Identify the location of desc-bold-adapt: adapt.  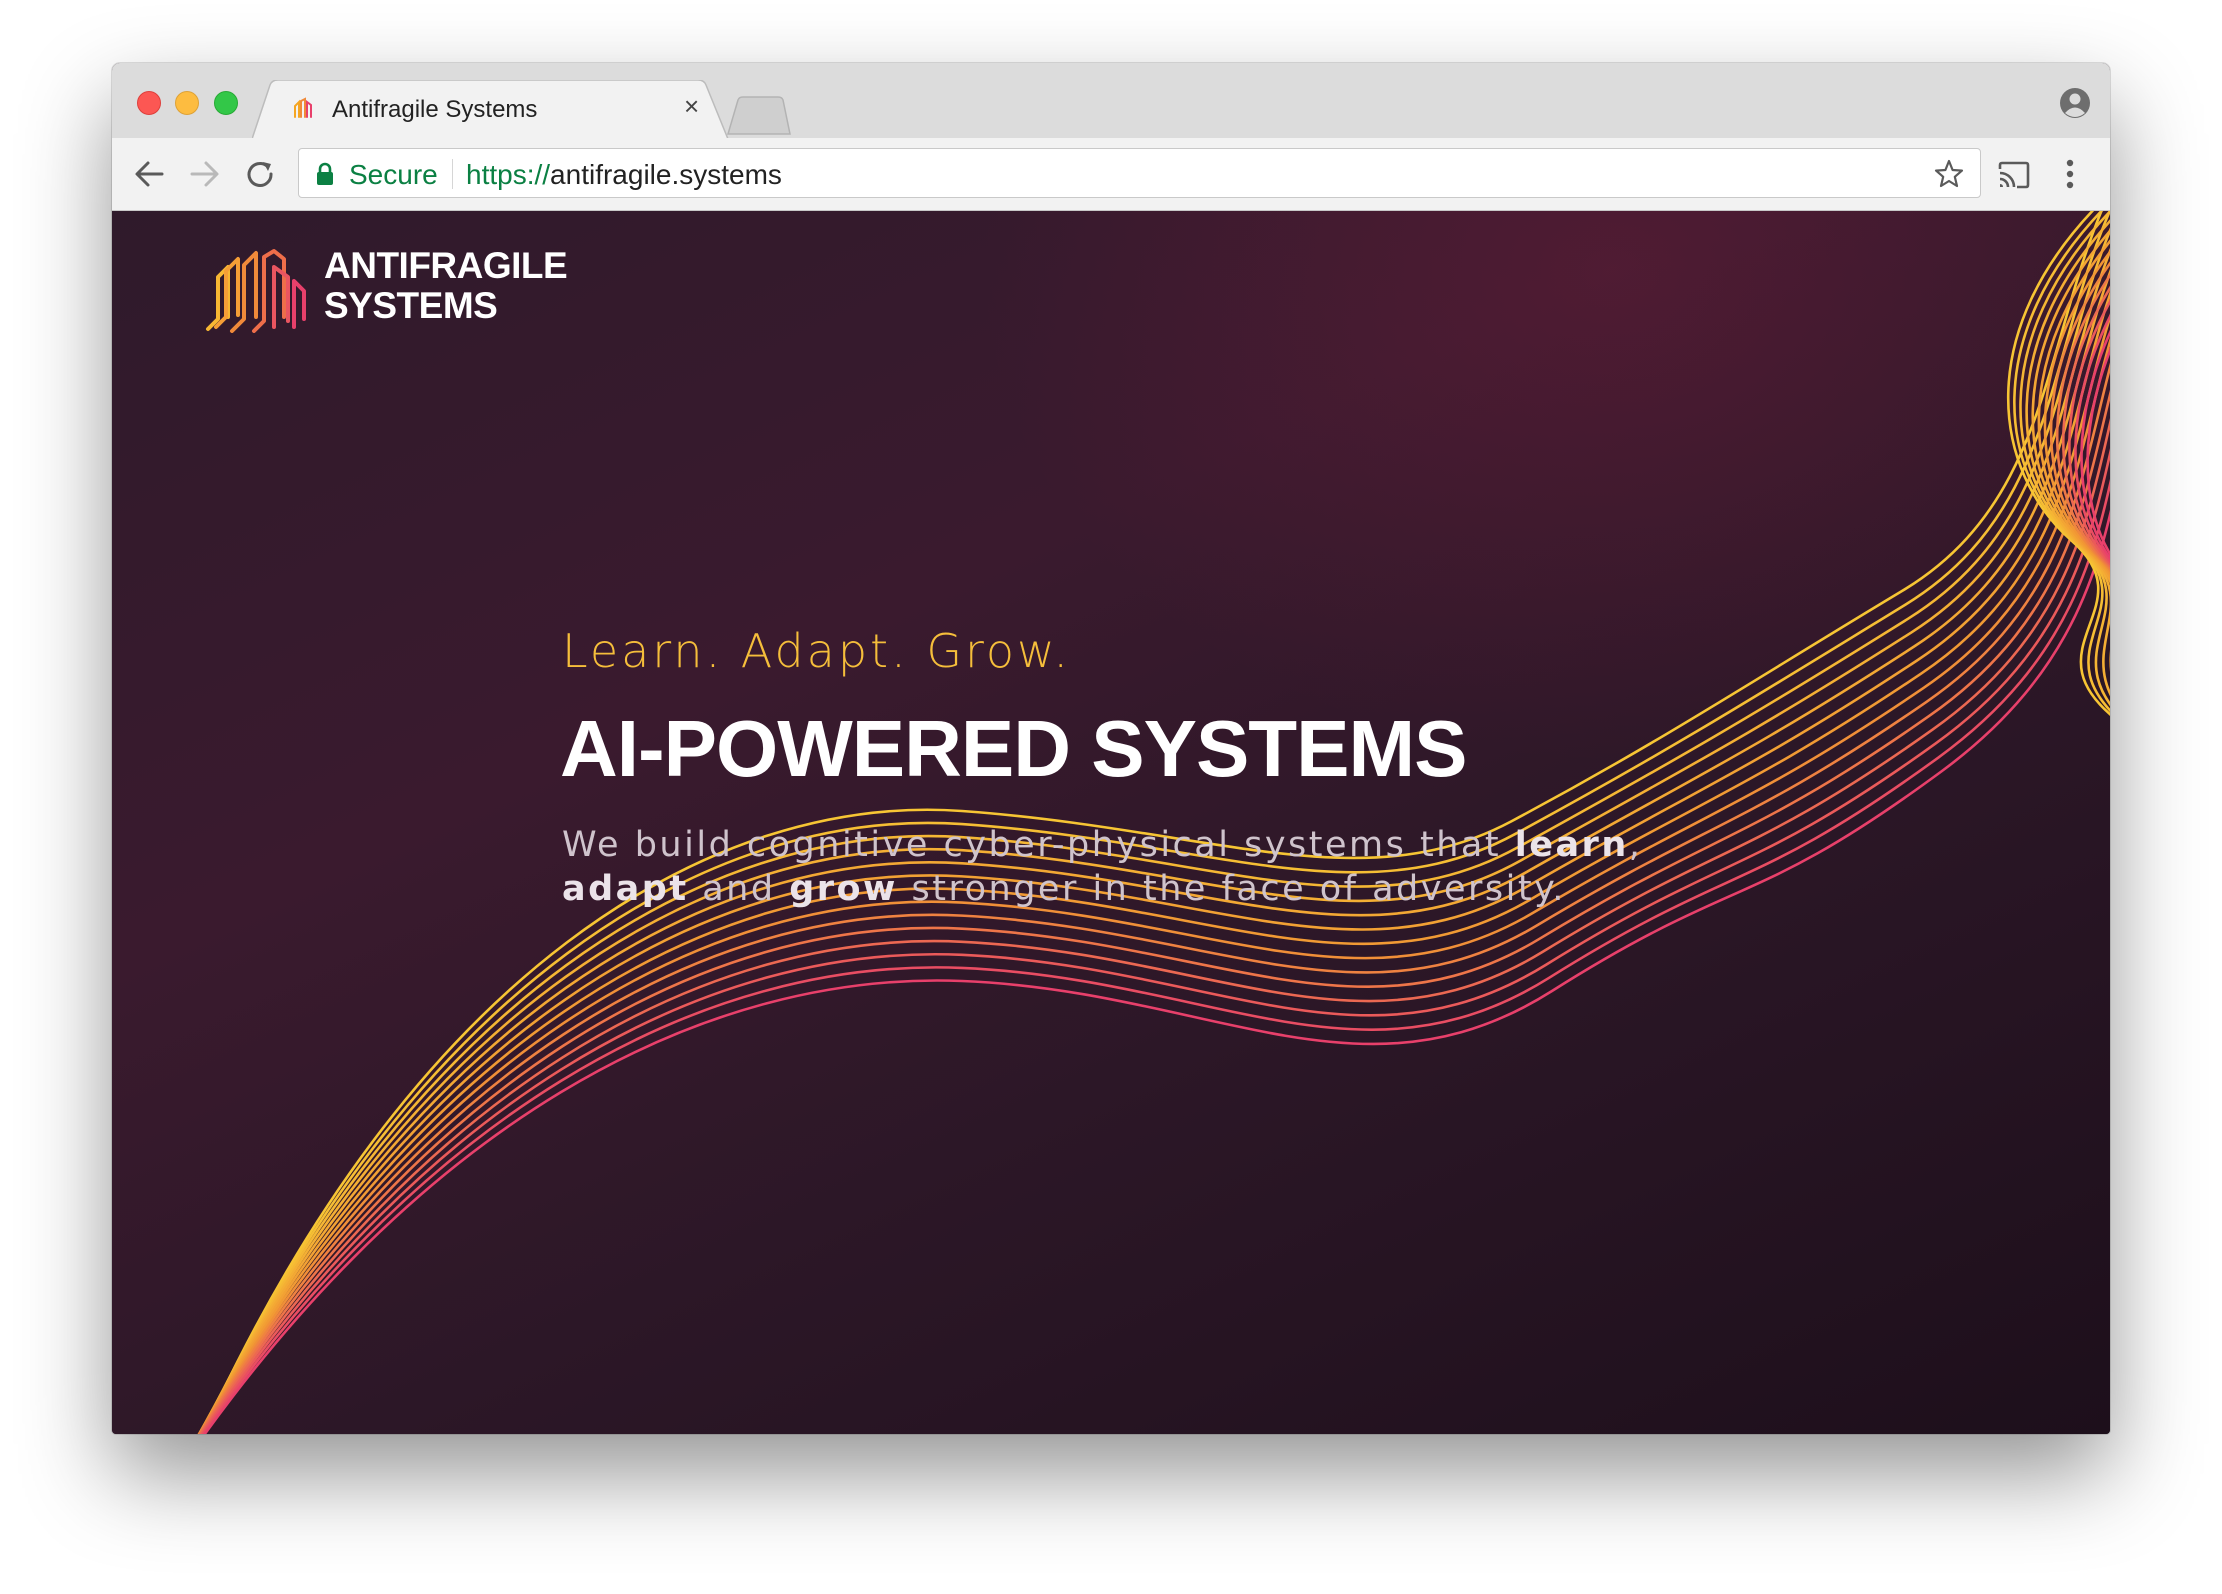
(625, 889).